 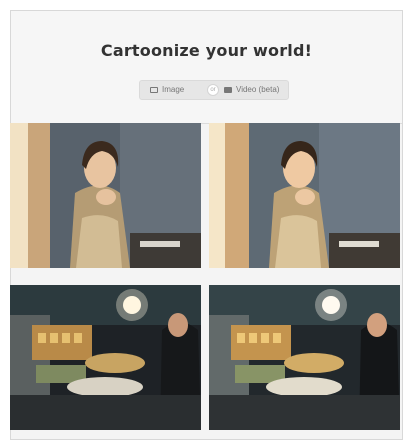 I want to click on mode-switch: Image or Video (beta), so click(x=214, y=90).